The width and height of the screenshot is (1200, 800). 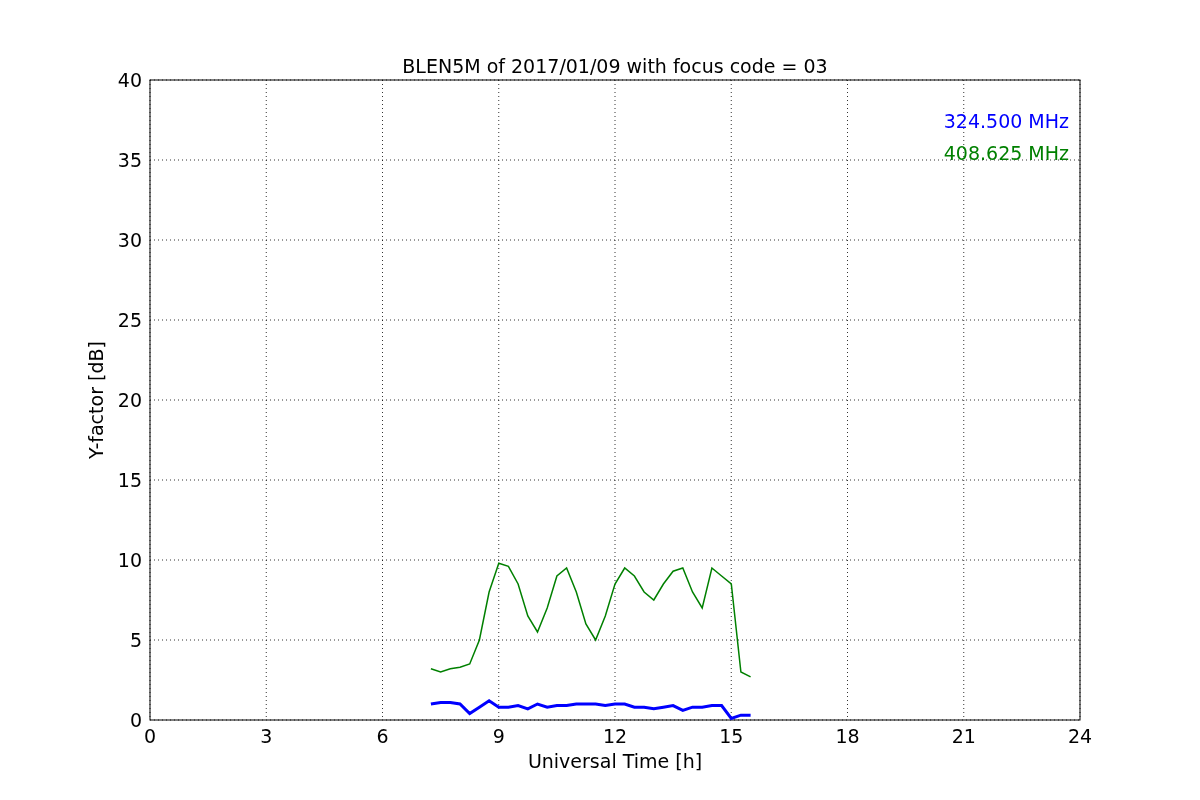 I want to click on y-tick-label: 40, so click(x=129, y=80).